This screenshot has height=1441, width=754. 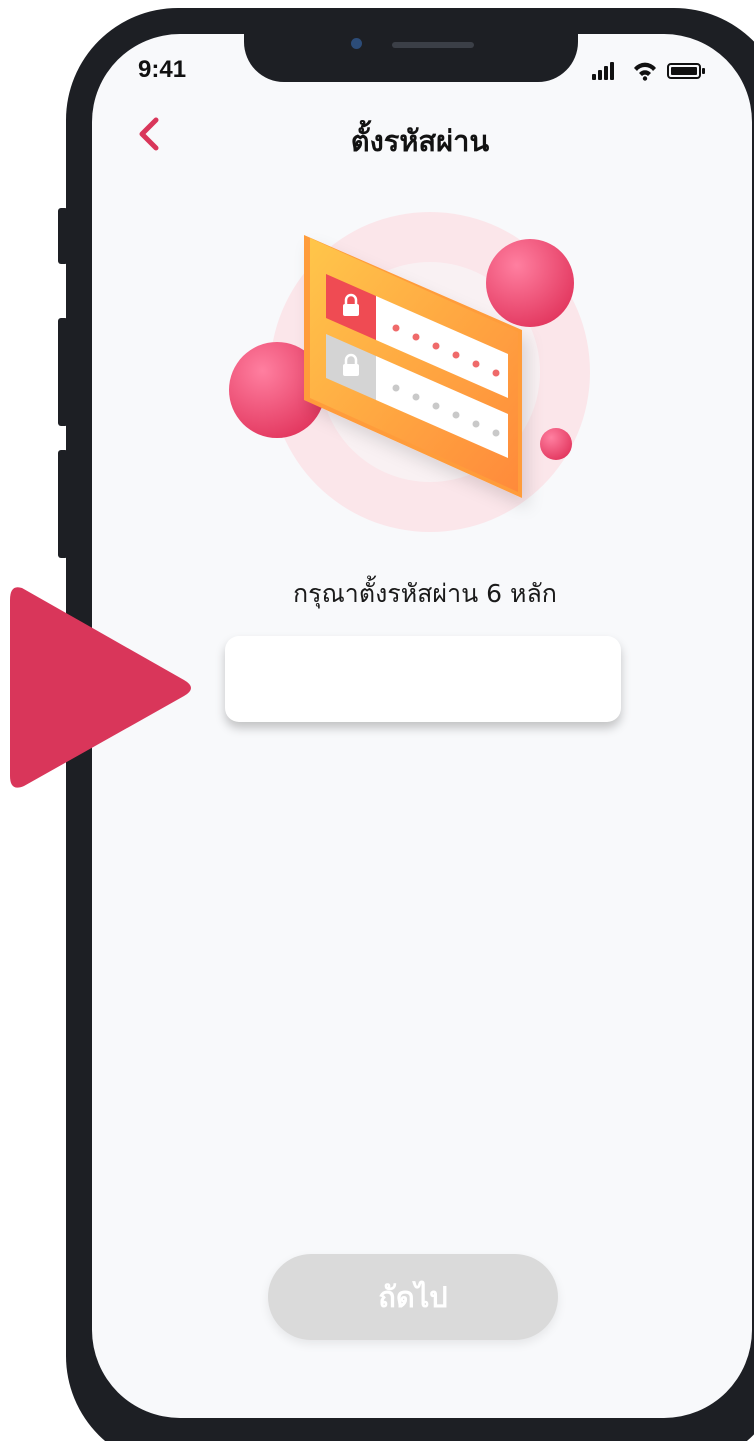 I want to click on chevron-left-icon, so click(x=149, y=134).